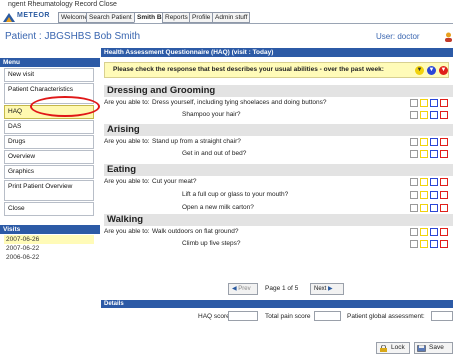 The width and height of the screenshot is (453, 355). What do you see at coordinates (49, 127) in the screenshot?
I see `sidebar-item-das: DAS` at bounding box center [49, 127].